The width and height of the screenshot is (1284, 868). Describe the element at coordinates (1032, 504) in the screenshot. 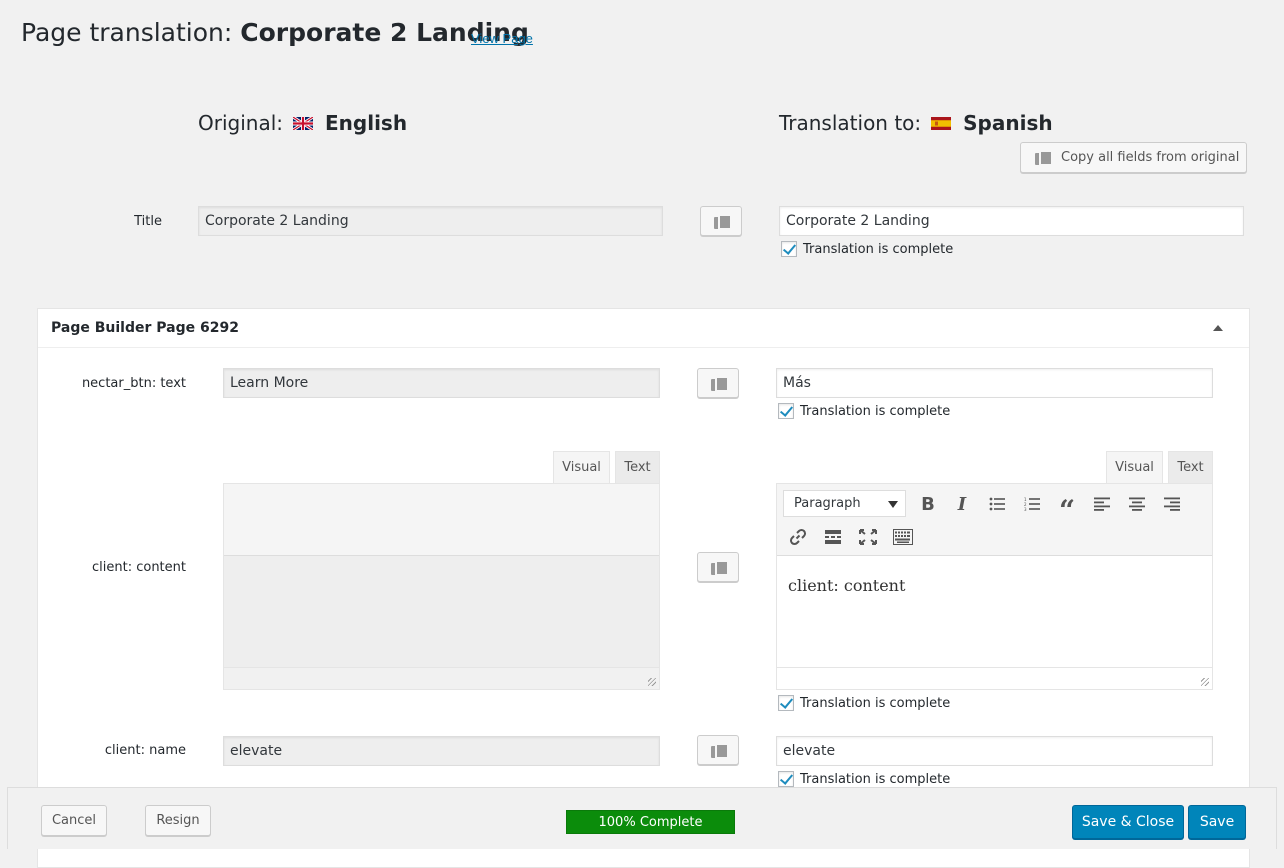

I see `numbered-list-icon: 123` at that location.